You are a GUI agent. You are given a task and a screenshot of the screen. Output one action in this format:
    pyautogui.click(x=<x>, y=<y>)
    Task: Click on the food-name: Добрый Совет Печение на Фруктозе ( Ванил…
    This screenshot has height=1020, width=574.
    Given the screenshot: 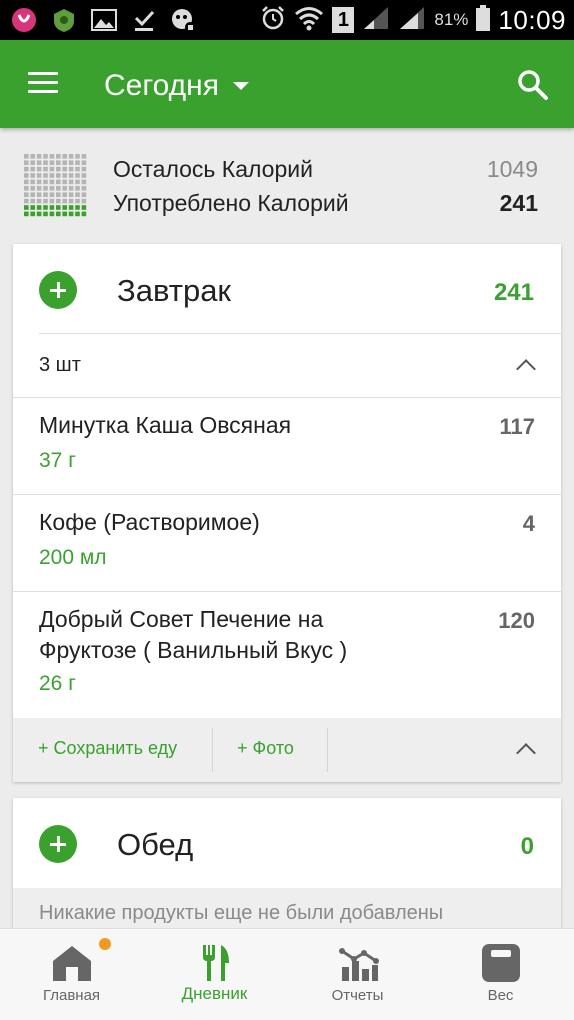 What is the action you would take?
    pyautogui.click(x=193, y=634)
    